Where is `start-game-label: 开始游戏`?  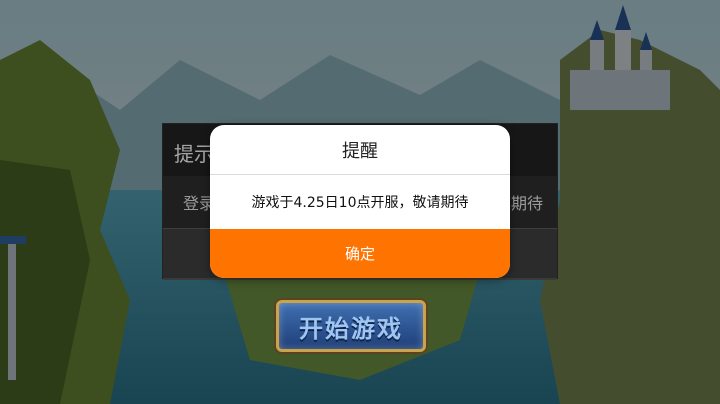
start-game-label: 开始游戏 is located at coordinates (351, 328).